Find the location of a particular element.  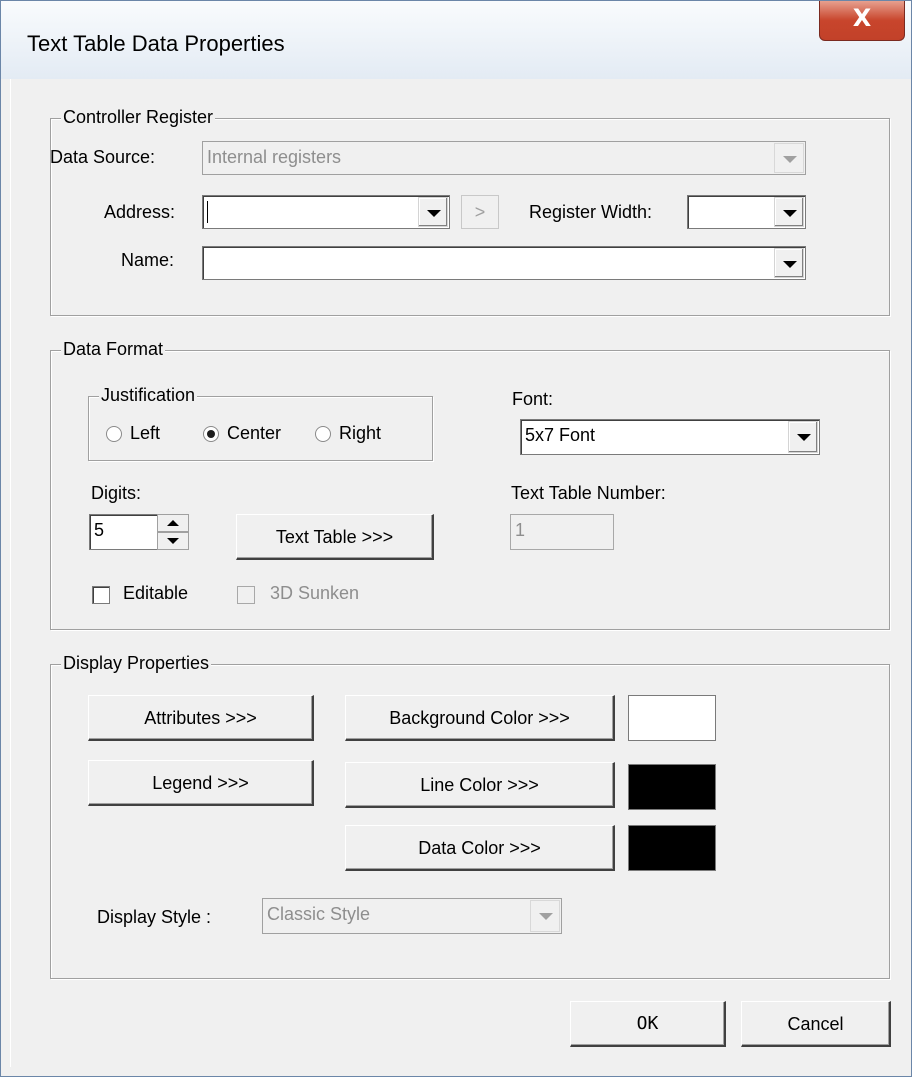

text-cursor is located at coordinates (207, 212).